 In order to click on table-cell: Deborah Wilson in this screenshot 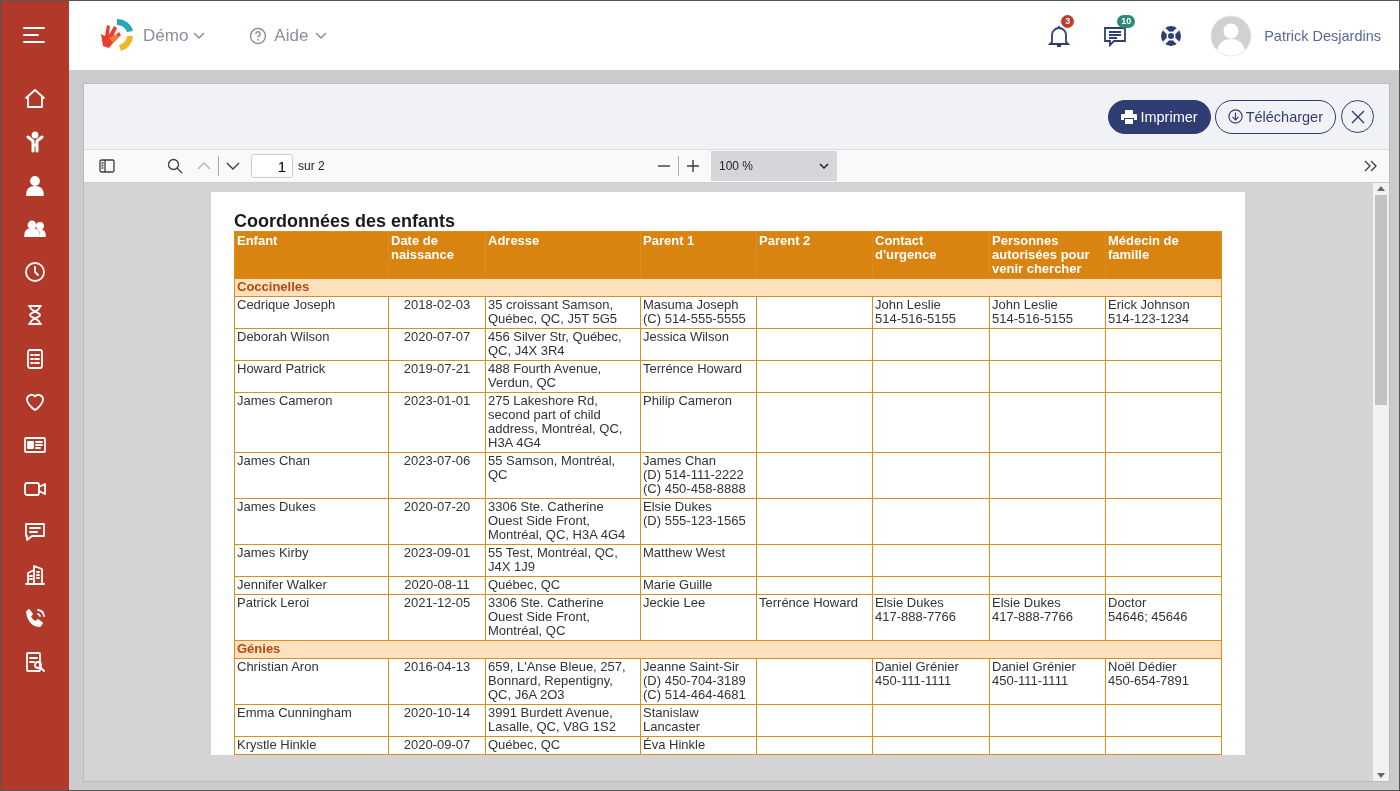, I will do `click(311, 344)`.